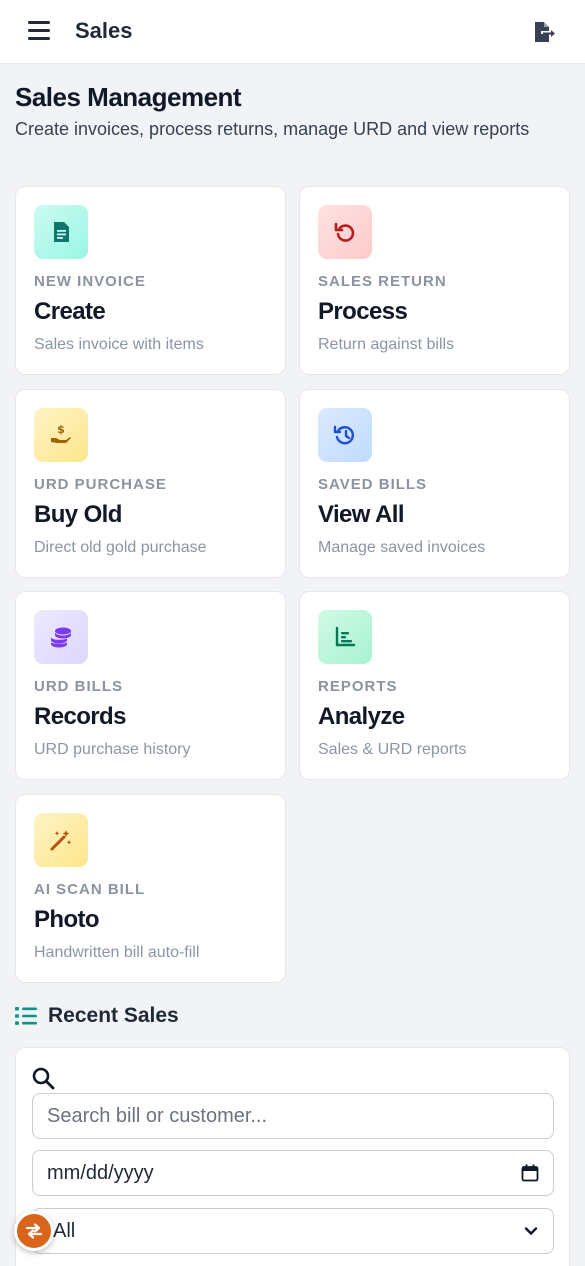  I want to click on logout-icon, so click(543, 32).